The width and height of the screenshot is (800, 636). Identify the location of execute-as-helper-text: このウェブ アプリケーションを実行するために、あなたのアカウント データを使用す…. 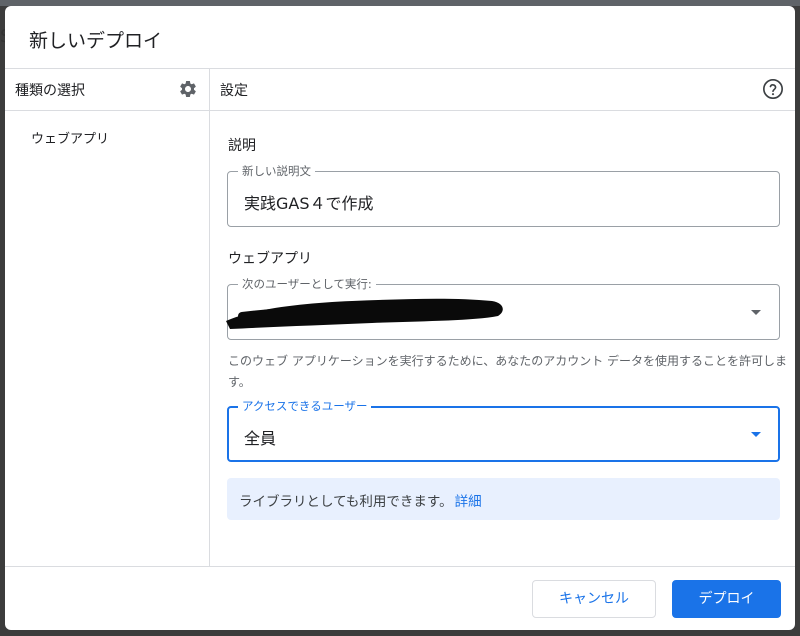
(508, 371).